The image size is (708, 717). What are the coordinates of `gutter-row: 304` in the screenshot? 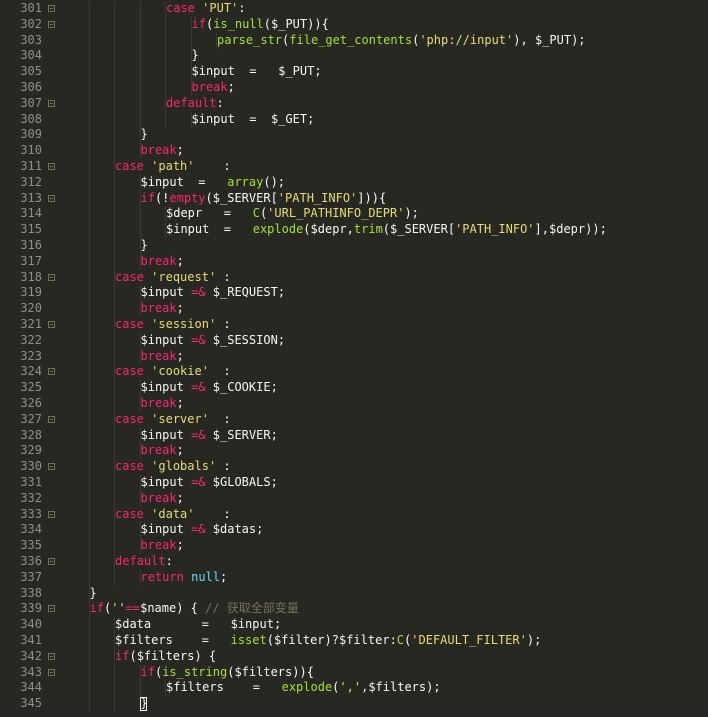 It's located at (31, 56).